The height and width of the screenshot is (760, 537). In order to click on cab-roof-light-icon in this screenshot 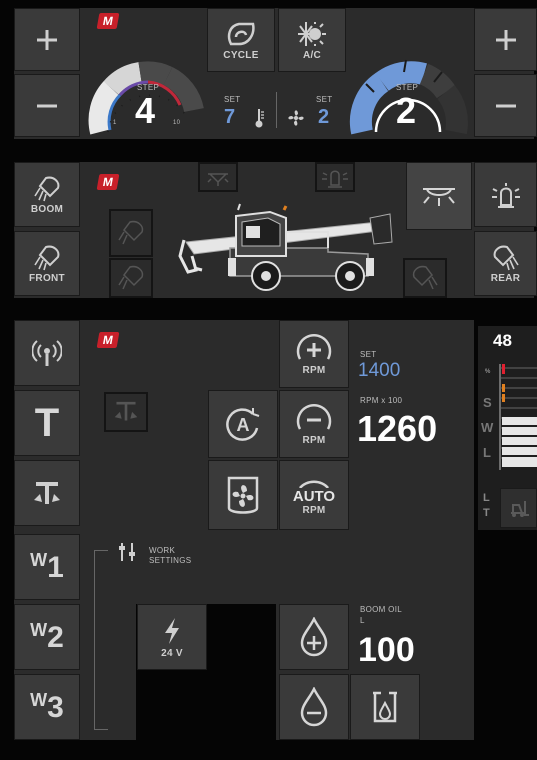, I will do `click(439, 197)`.